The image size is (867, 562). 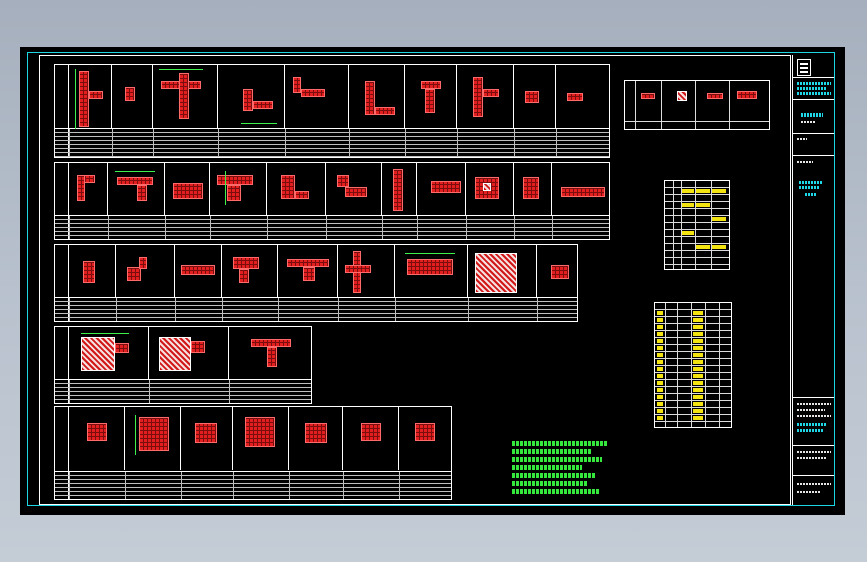 What do you see at coordinates (697, 225) in the screenshot?
I see `reinforcement-summary-table` at bounding box center [697, 225].